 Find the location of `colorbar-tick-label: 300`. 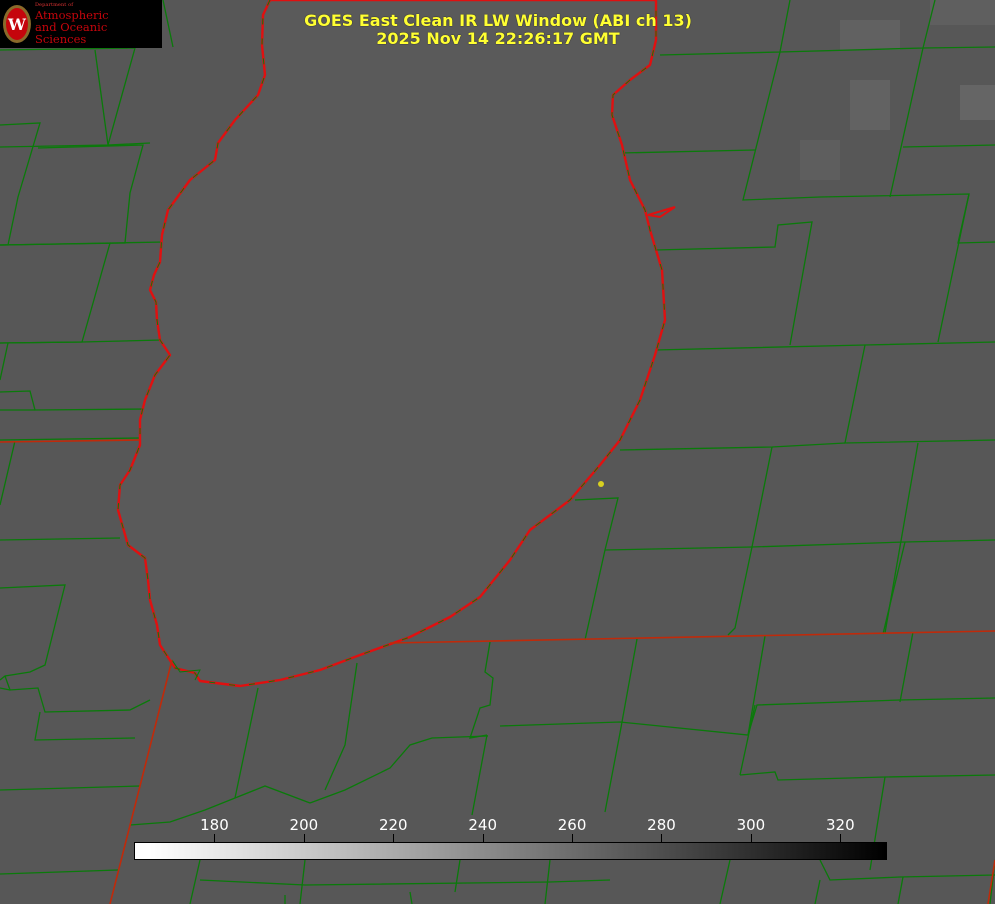

colorbar-tick-label: 300 is located at coordinates (751, 825).